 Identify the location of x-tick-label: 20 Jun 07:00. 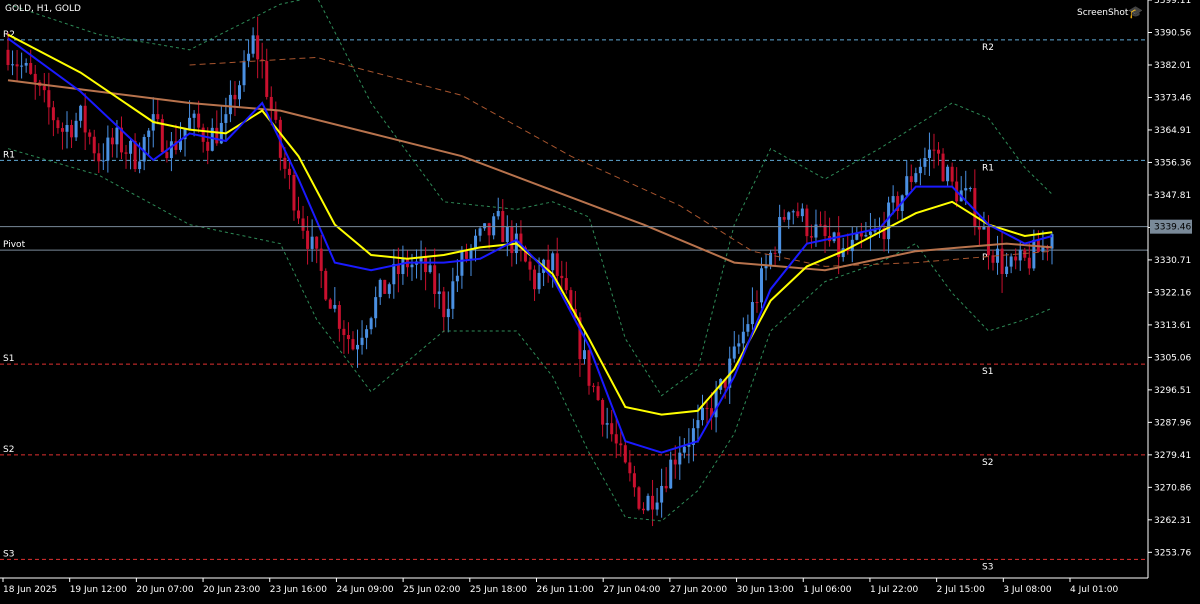
(164, 590).